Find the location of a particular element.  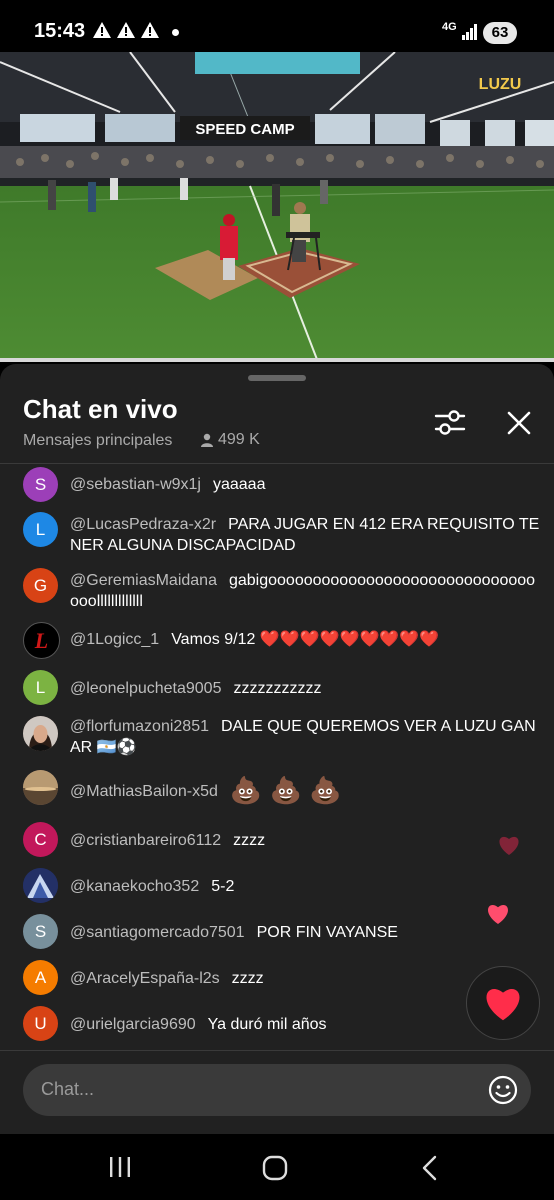

close-icon is located at coordinates (519, 423).